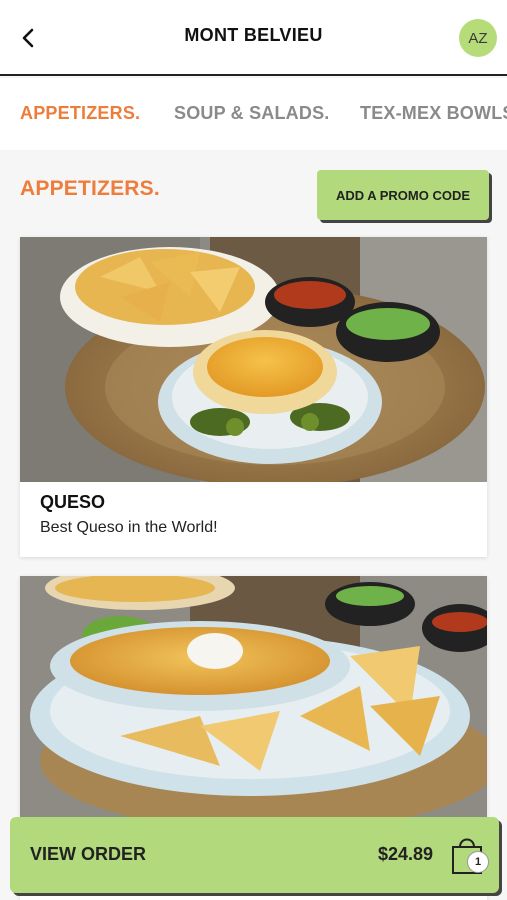 Image resolution: width=507 pixels, height=900 pixels. Describe the element at coordinates (90, 188) in the screenshot. I see `section-title: APPETIZERS.` at that location.